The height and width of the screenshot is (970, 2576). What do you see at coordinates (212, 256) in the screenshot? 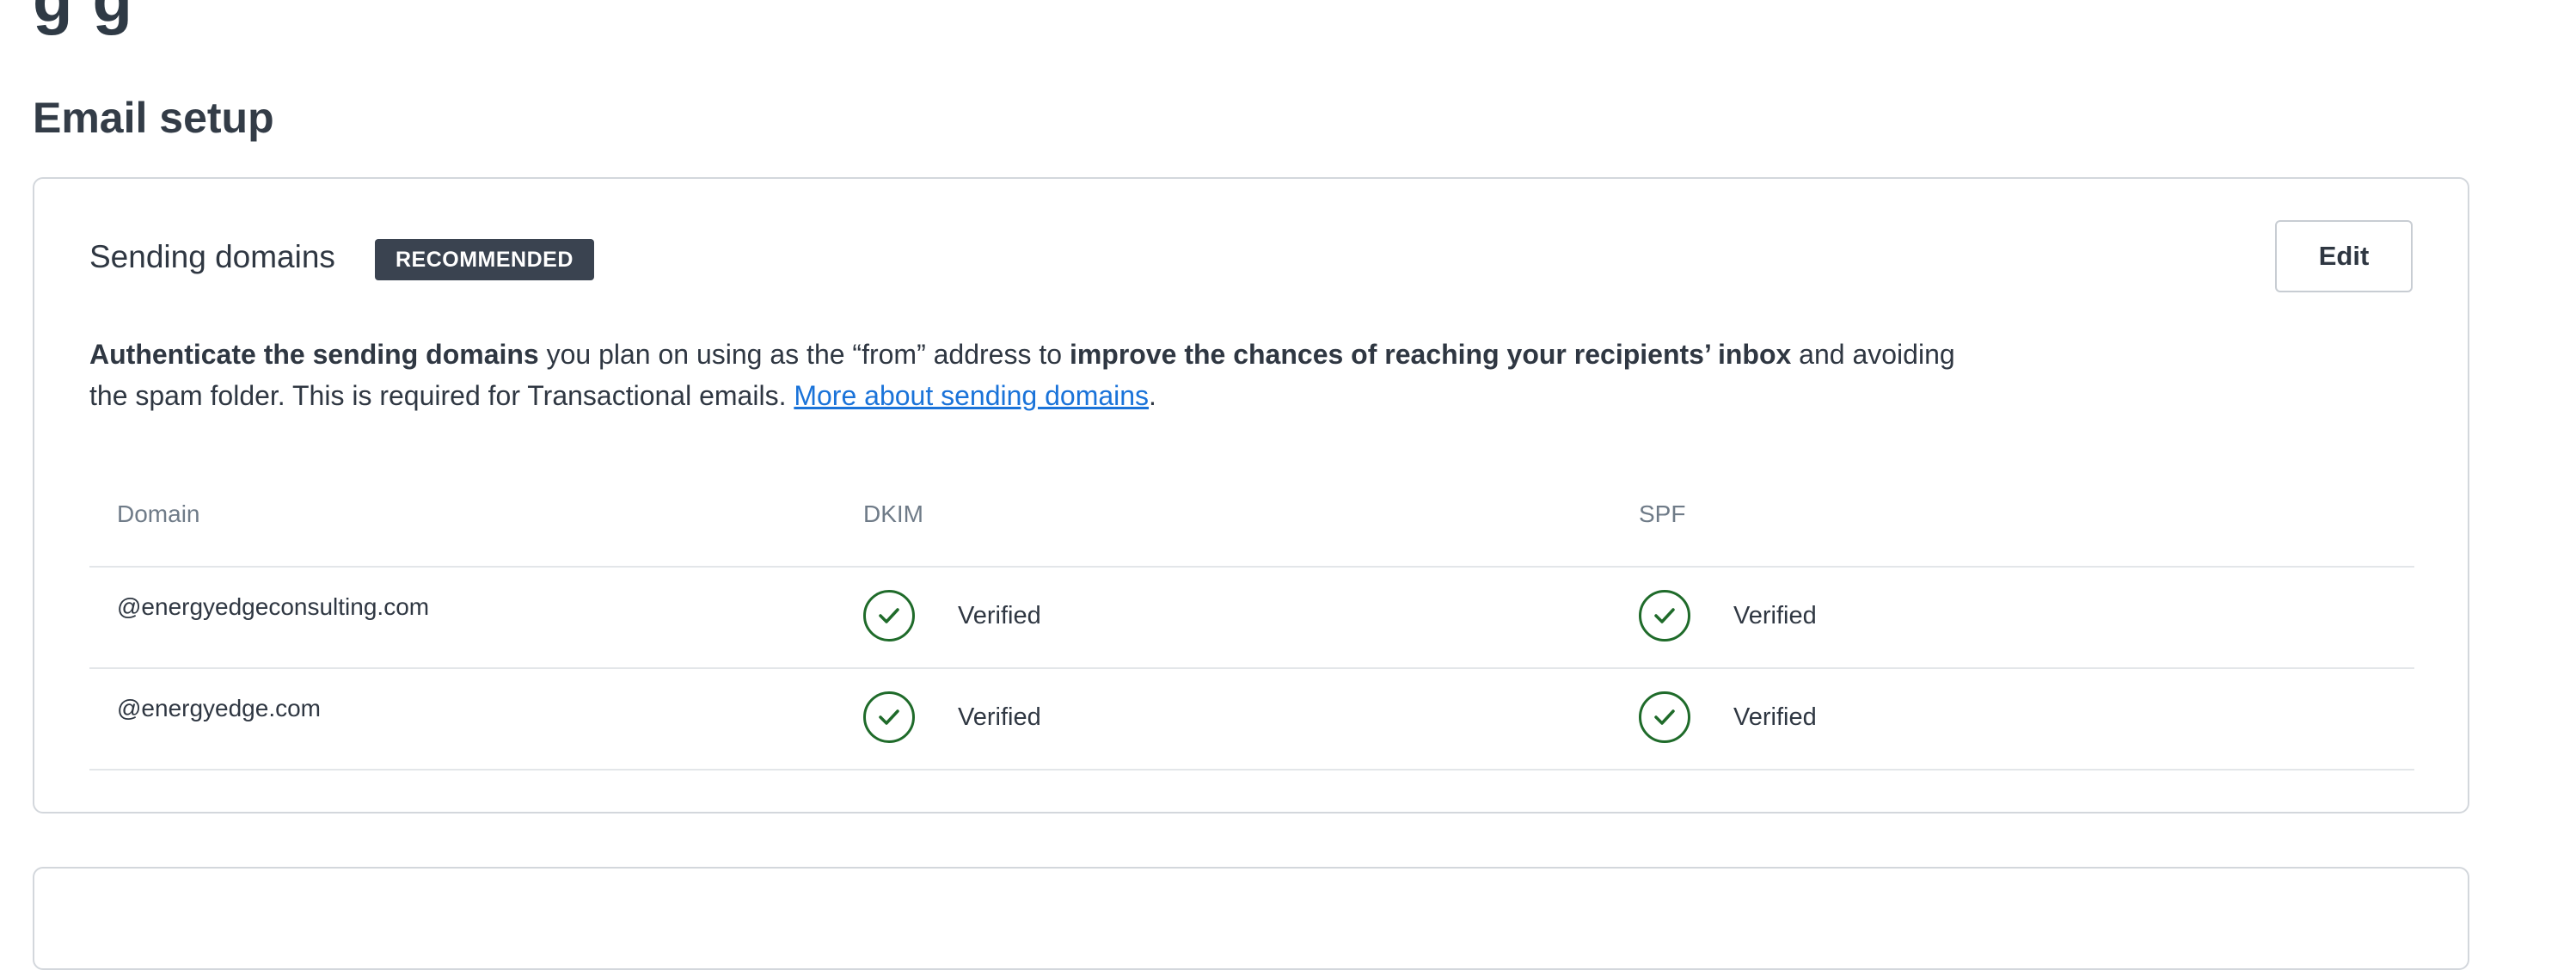
I see `section-title: Sending domains` at bounding box center [212, 256].